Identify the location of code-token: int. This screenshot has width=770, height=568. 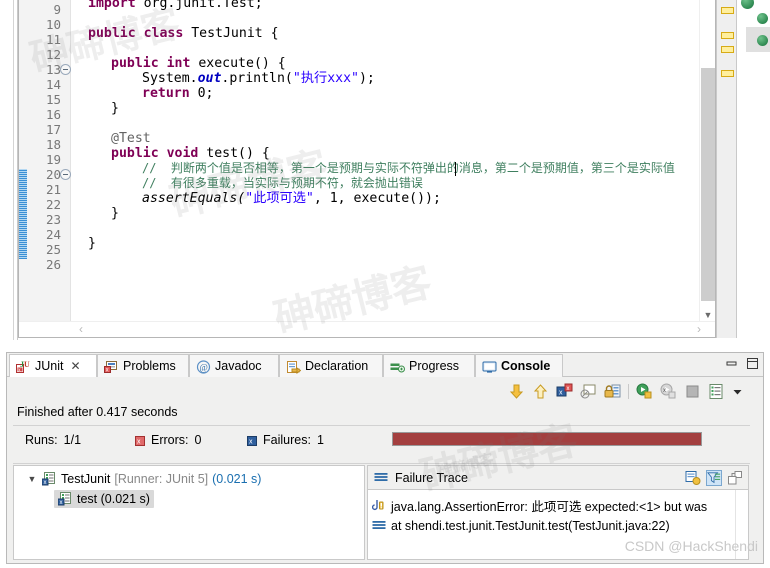
(178, 63).